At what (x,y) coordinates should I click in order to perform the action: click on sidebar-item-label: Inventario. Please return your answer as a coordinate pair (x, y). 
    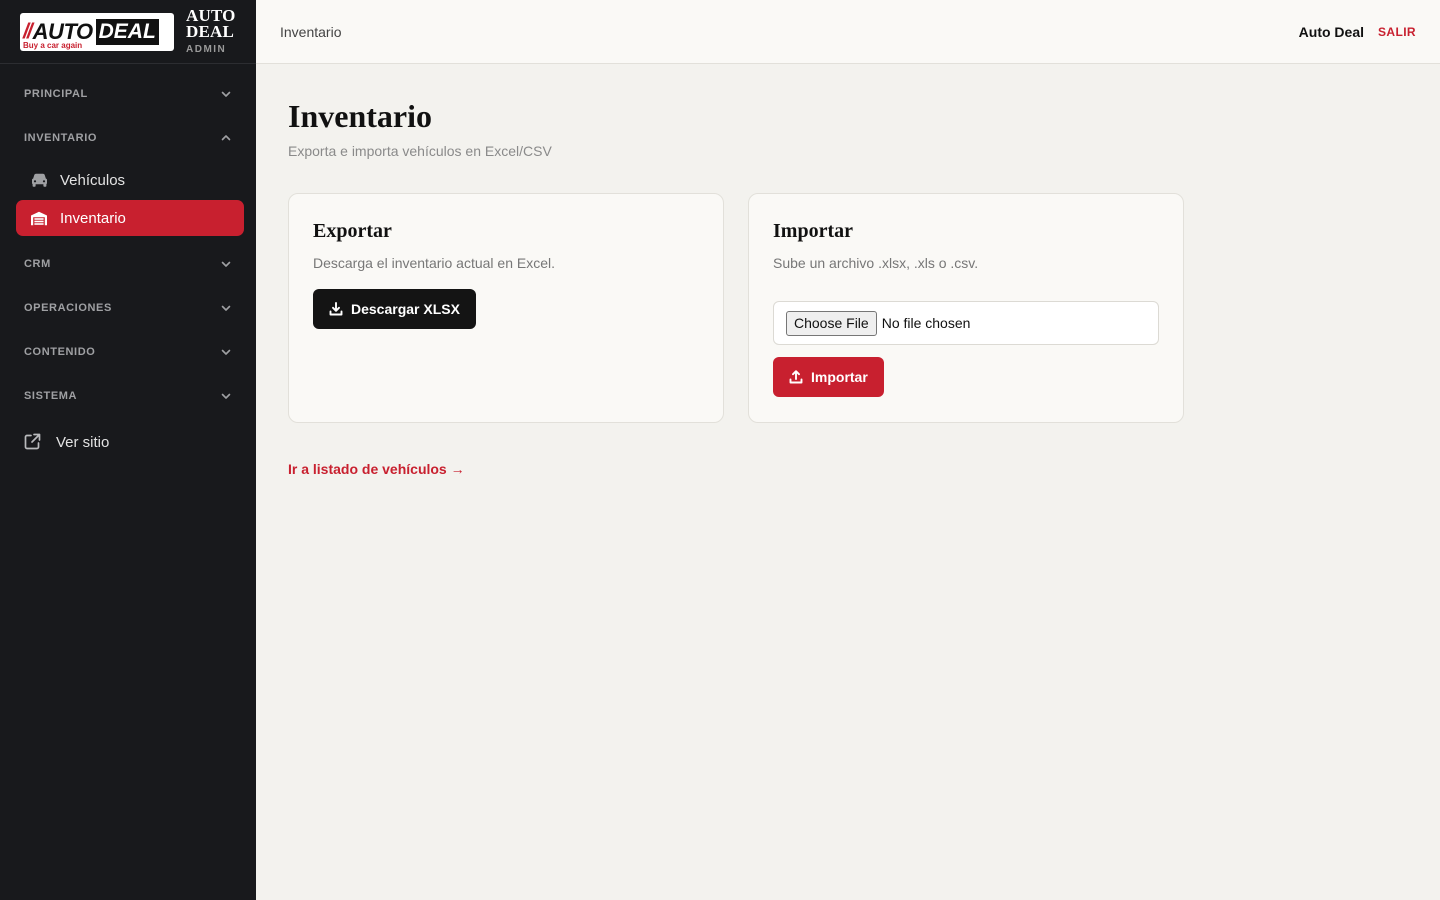
    Looking at the image, I should click on (93, 218).